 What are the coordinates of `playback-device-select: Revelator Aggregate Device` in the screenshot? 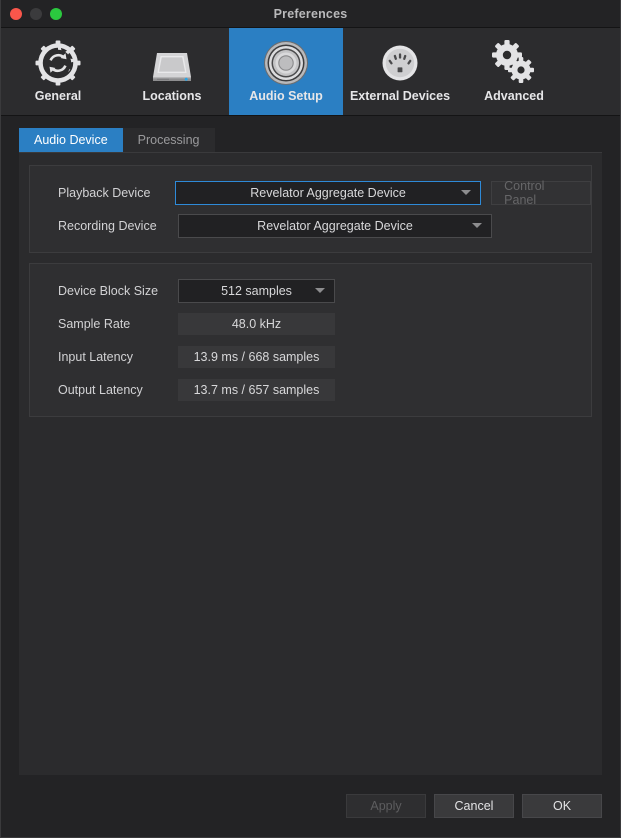 It's located at (328, 192).